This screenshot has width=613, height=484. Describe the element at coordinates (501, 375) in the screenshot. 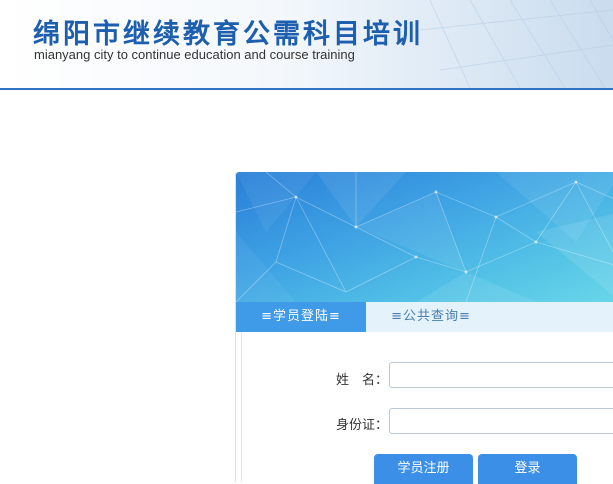

I see `name-input` at that location.